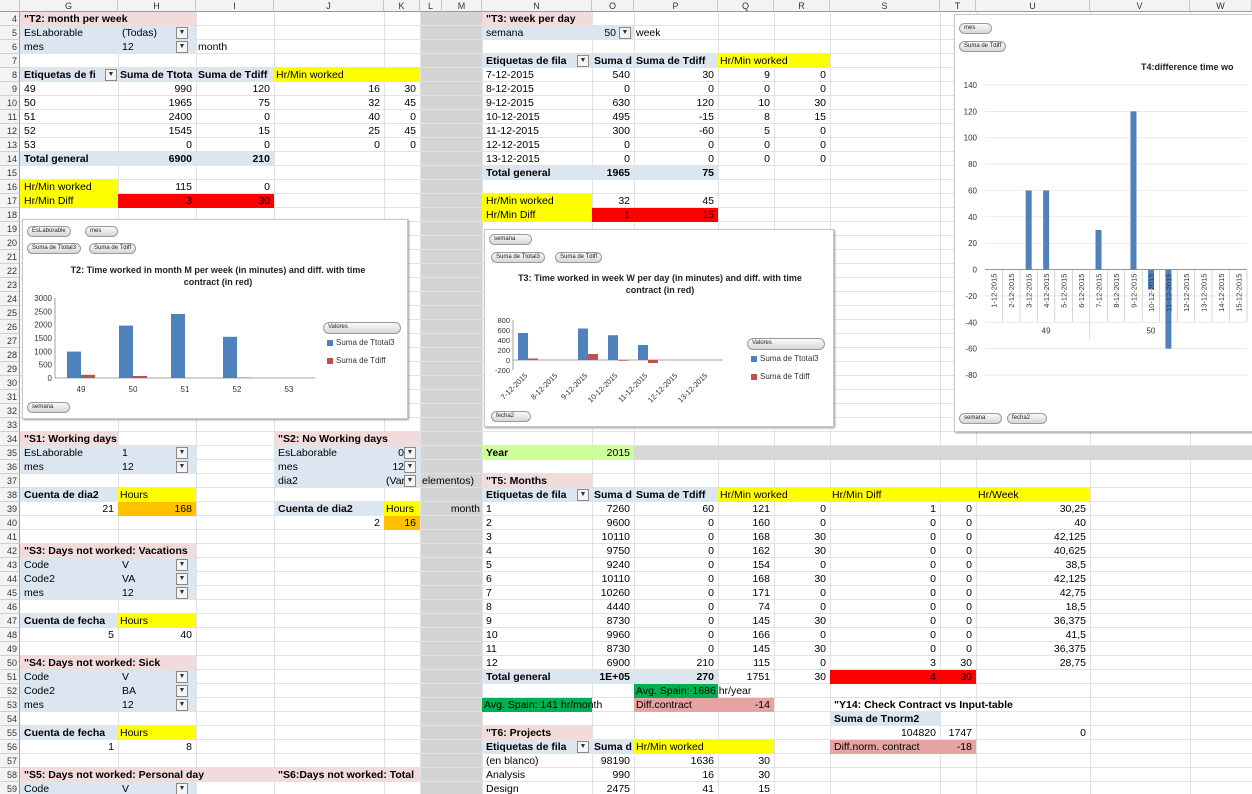 The height and width of the screenshot is (794, 1252). I want to click on row-header: 47, so click(10, 621).